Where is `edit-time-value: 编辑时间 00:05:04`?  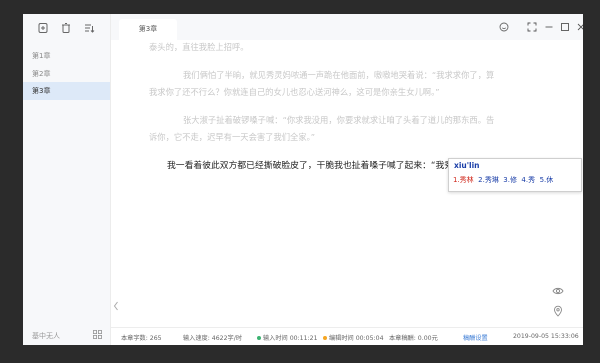 edit-time-value: 编辑时间 00:05:04 is located at coordinates (356, 338).